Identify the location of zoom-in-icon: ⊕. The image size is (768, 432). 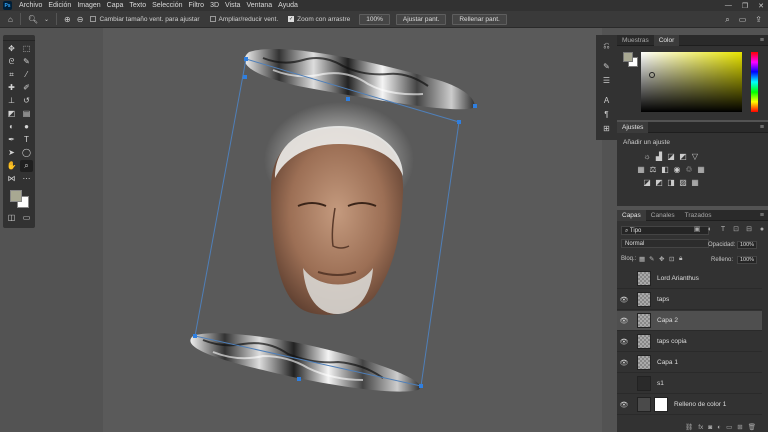
(67, 19).